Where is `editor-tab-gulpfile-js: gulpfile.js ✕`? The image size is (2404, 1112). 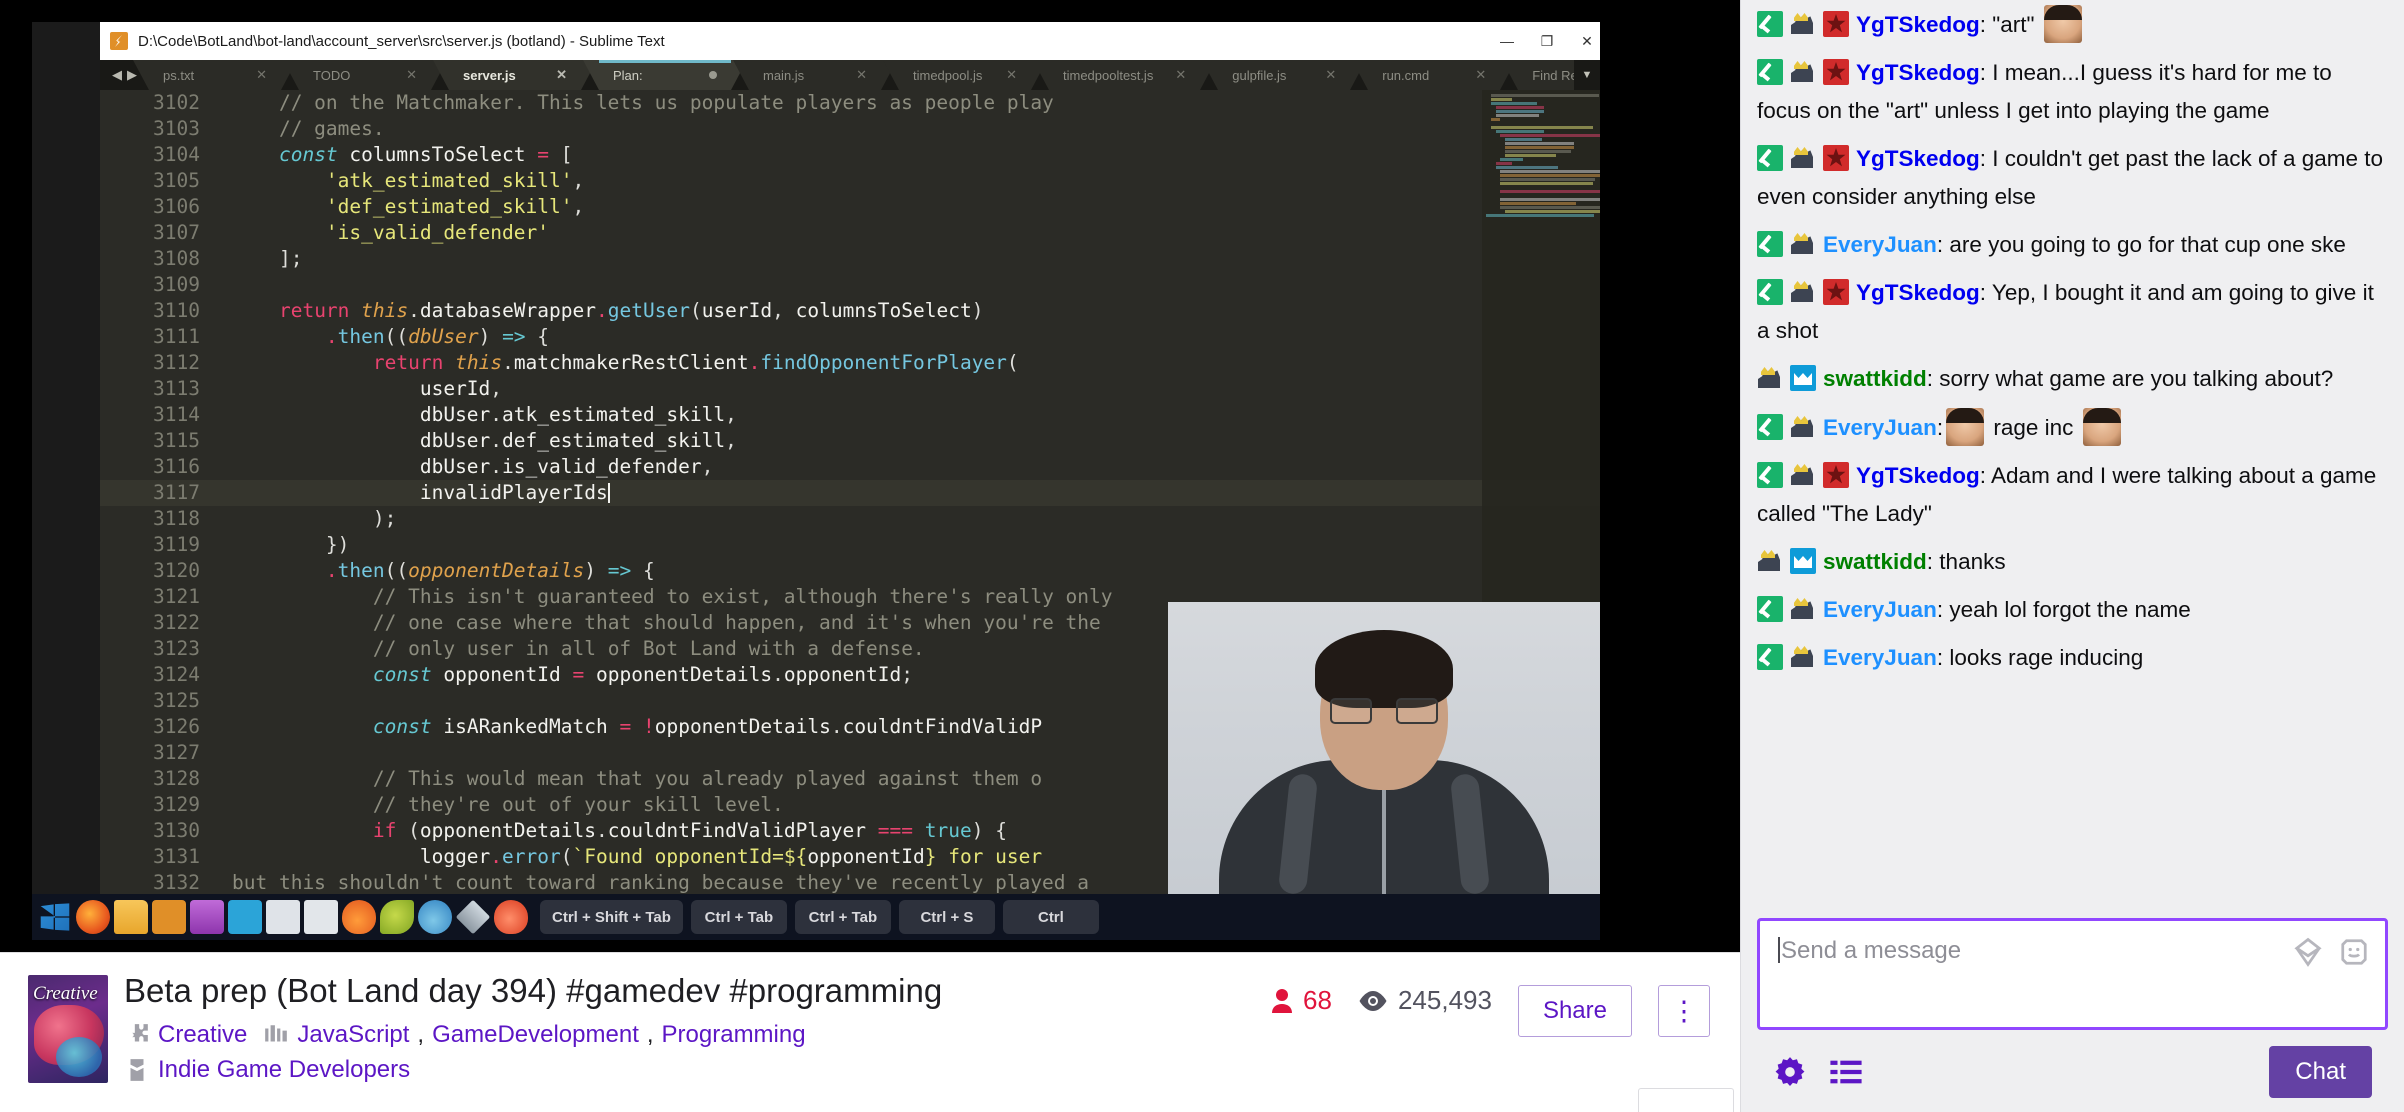 editor-tab-gulpfile-js: gulpfile.js ✕ is located at coordinates (1284, 75).